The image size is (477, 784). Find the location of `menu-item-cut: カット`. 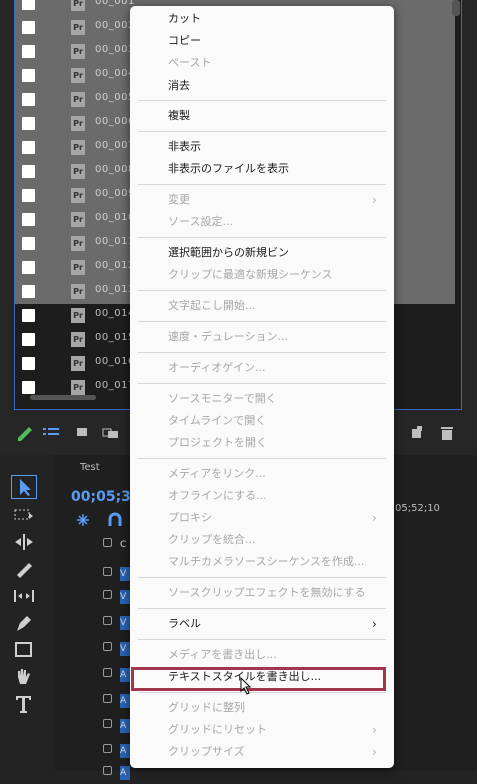

menu-item-cut: カット is located at coordinates (184, 19).